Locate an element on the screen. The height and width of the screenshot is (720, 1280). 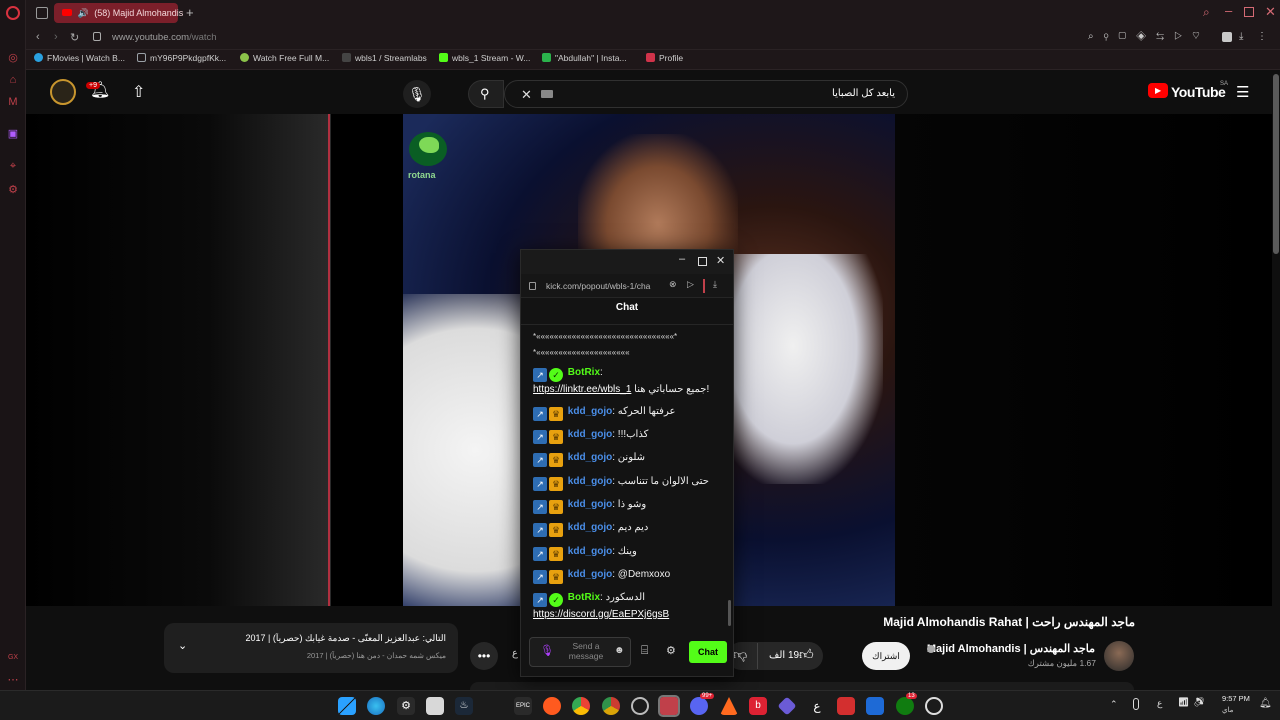
back-icon: ‹ is located at coordinates (38, 37).